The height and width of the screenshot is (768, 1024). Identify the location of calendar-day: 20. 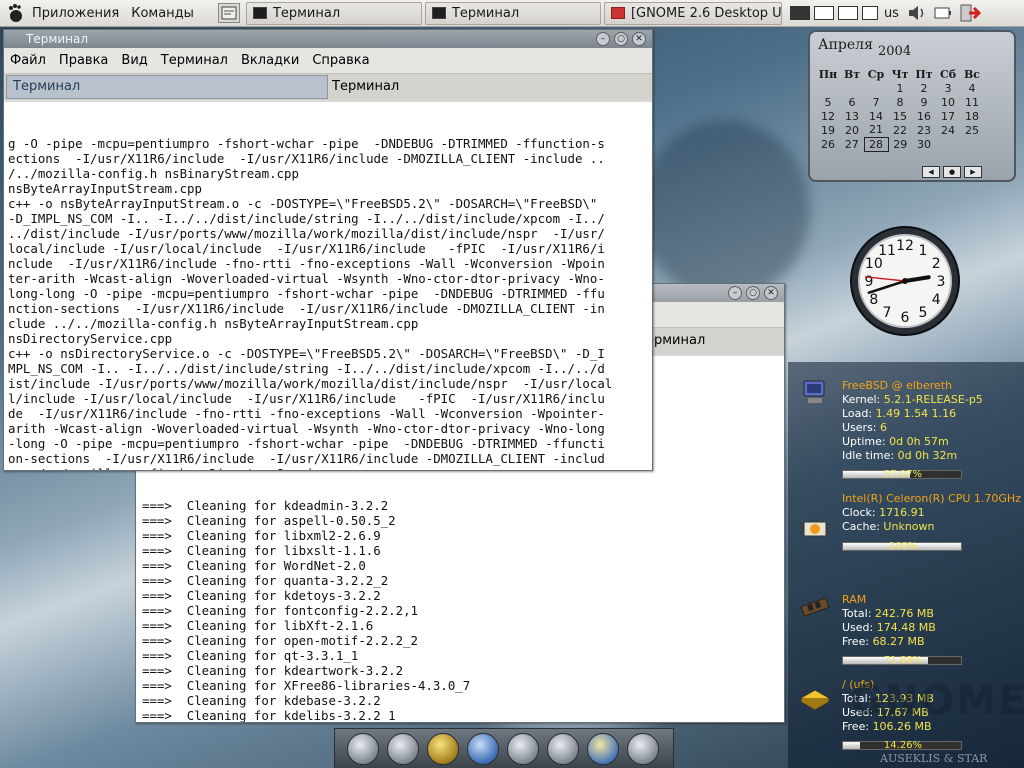
(852, 130).